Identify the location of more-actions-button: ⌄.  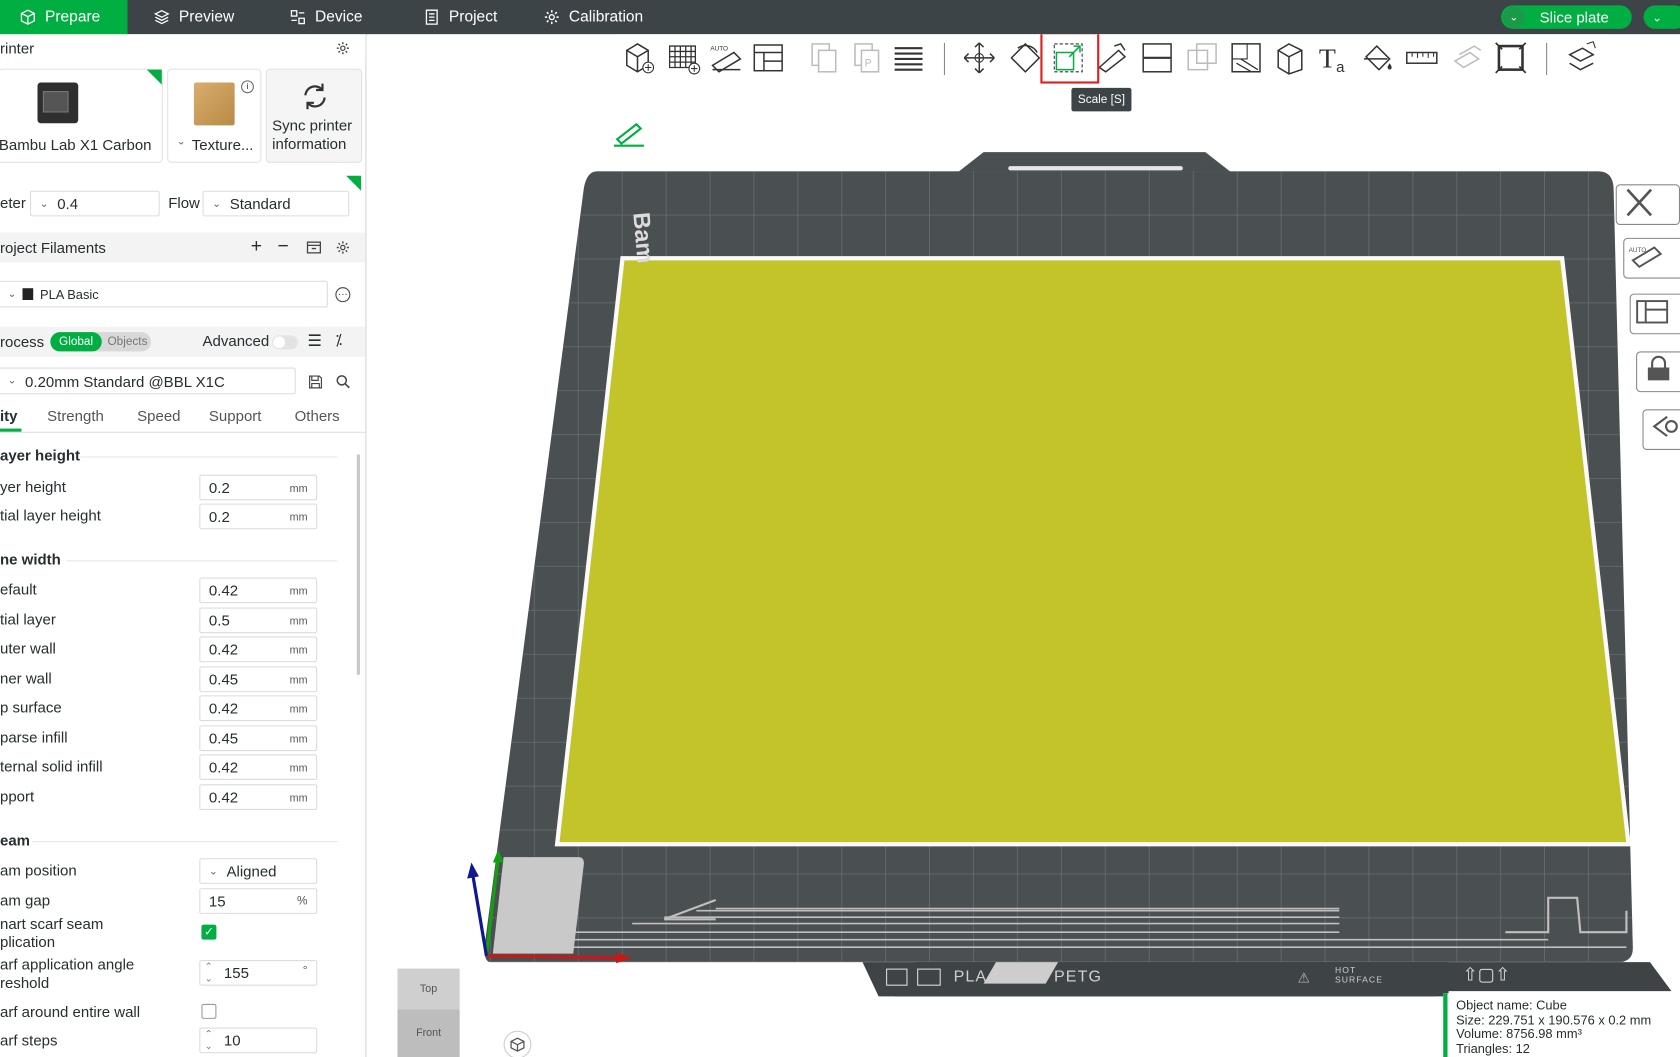
(1661, 17).